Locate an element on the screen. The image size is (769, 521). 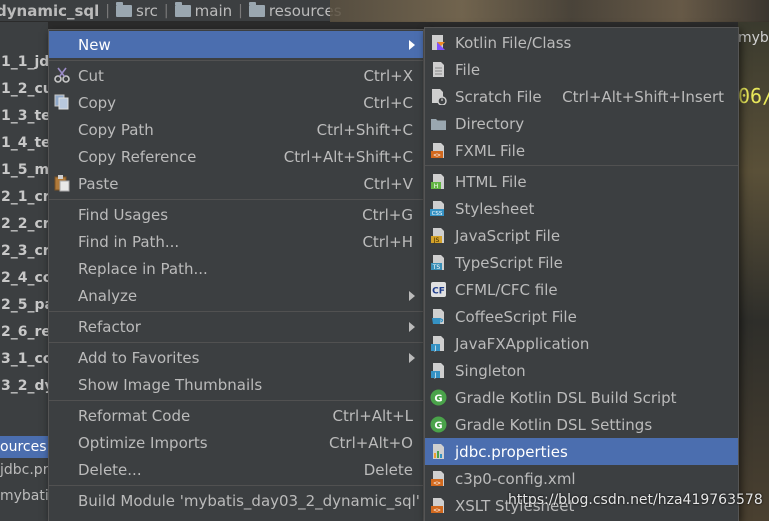
scissors-icon is located at coordinates (62, 75).